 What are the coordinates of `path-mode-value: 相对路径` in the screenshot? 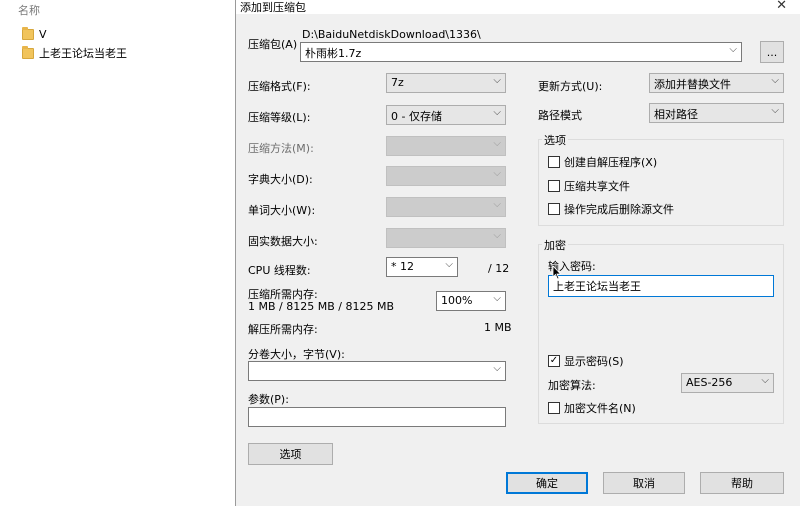 It's located at (676, 114).